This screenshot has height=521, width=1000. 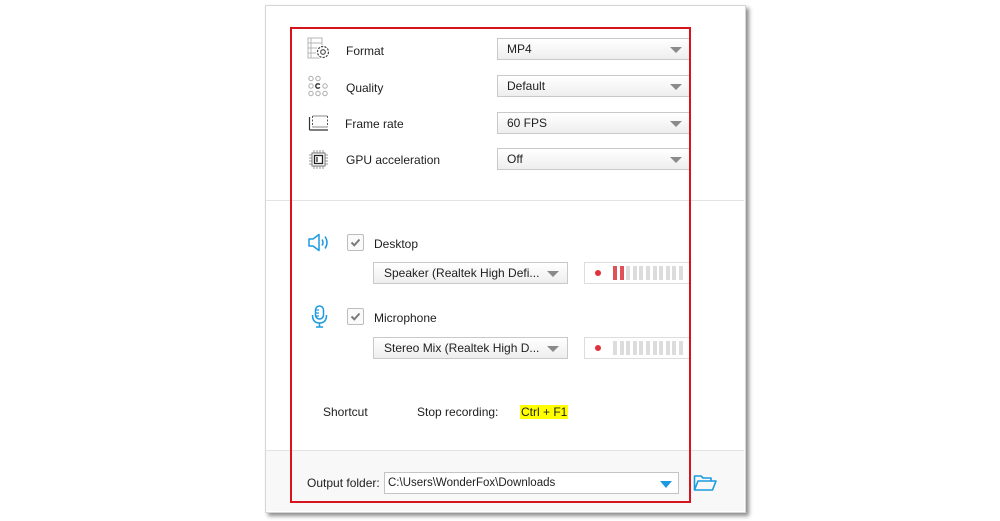 I want to click on shortcut-title: Shortcut, so click(x=345, y=412).